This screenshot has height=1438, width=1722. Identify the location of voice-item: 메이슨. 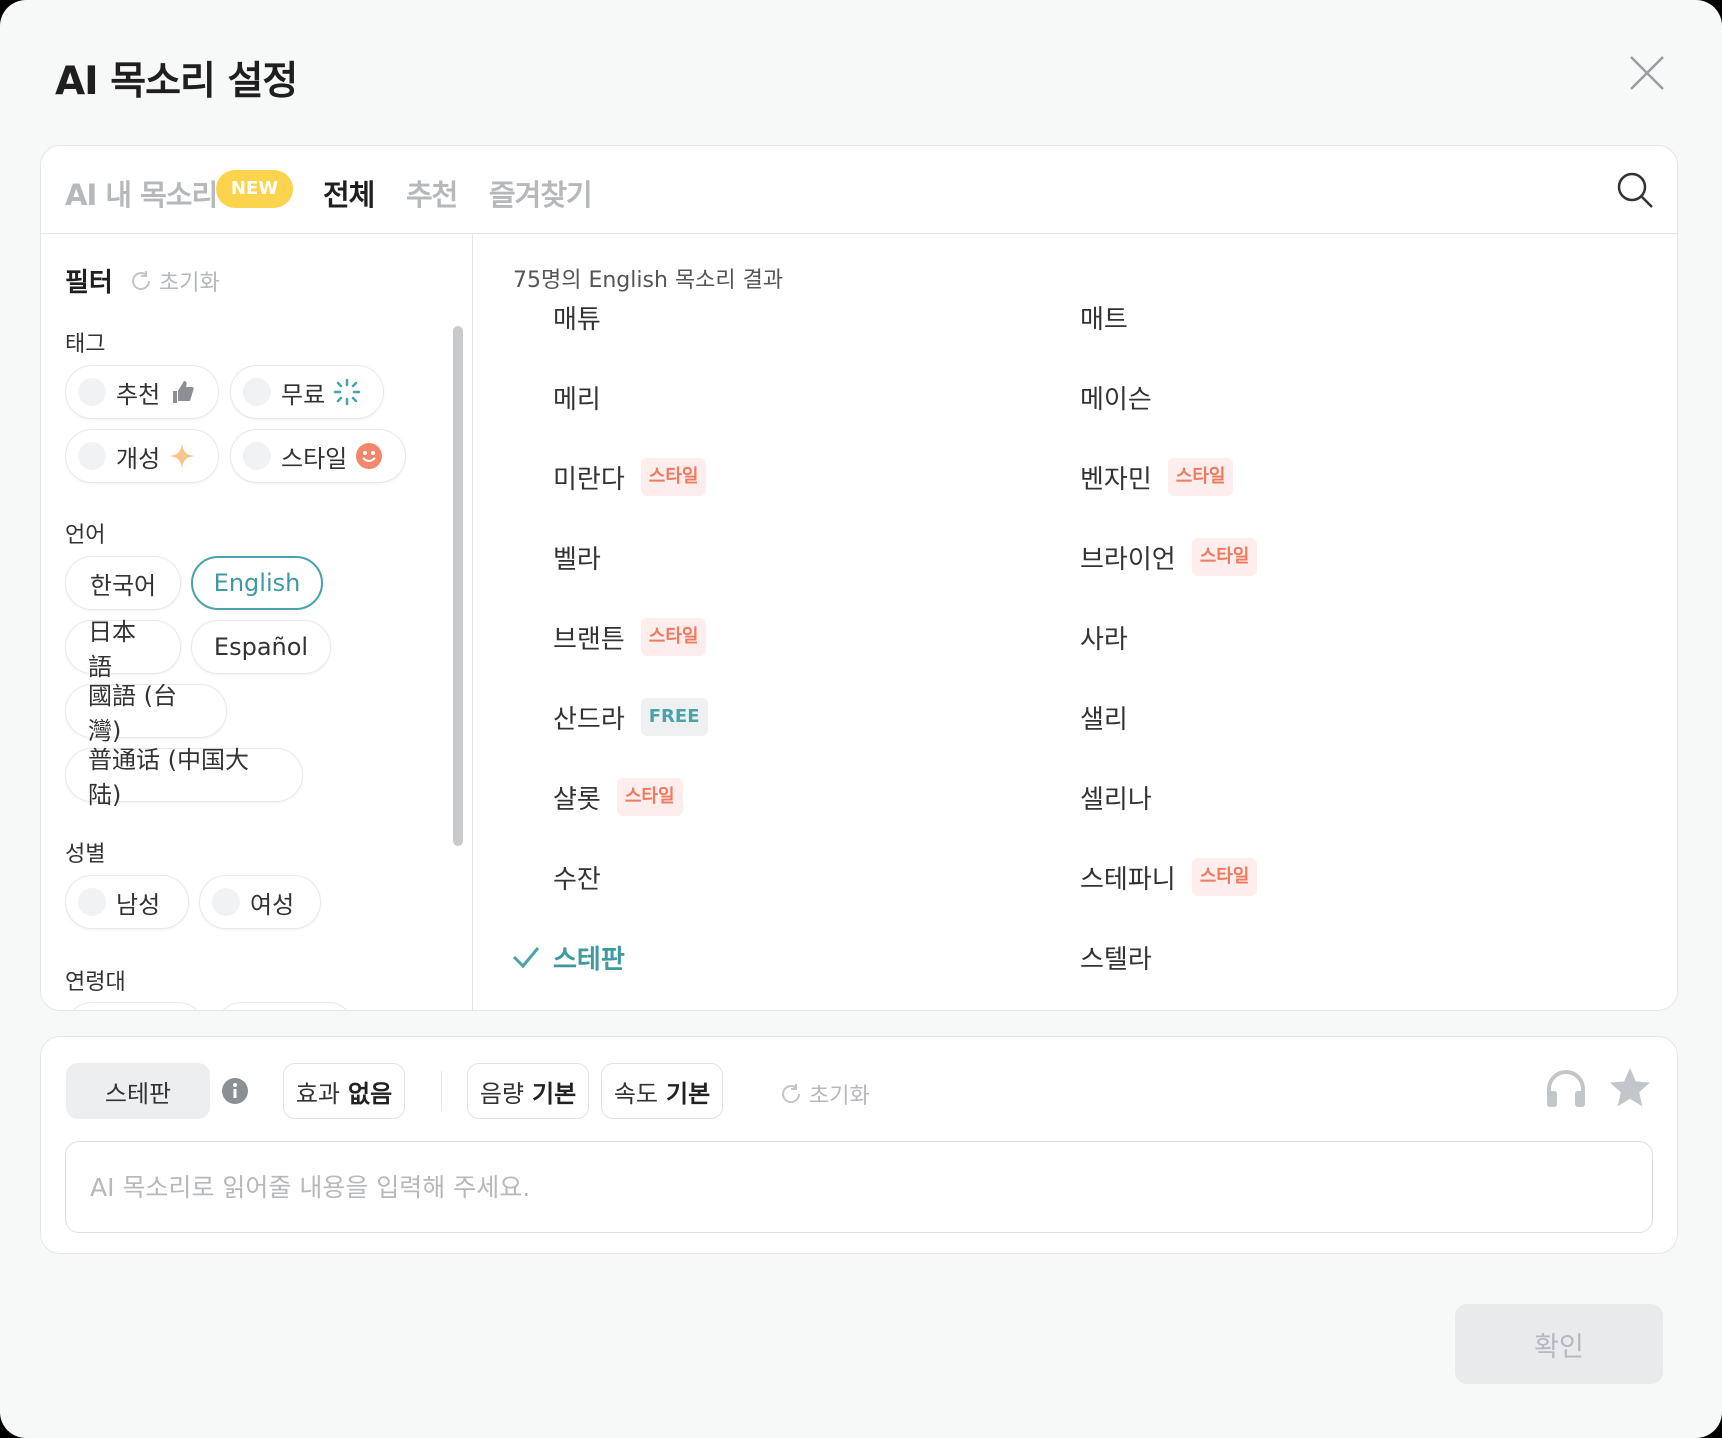
(1116, 397).